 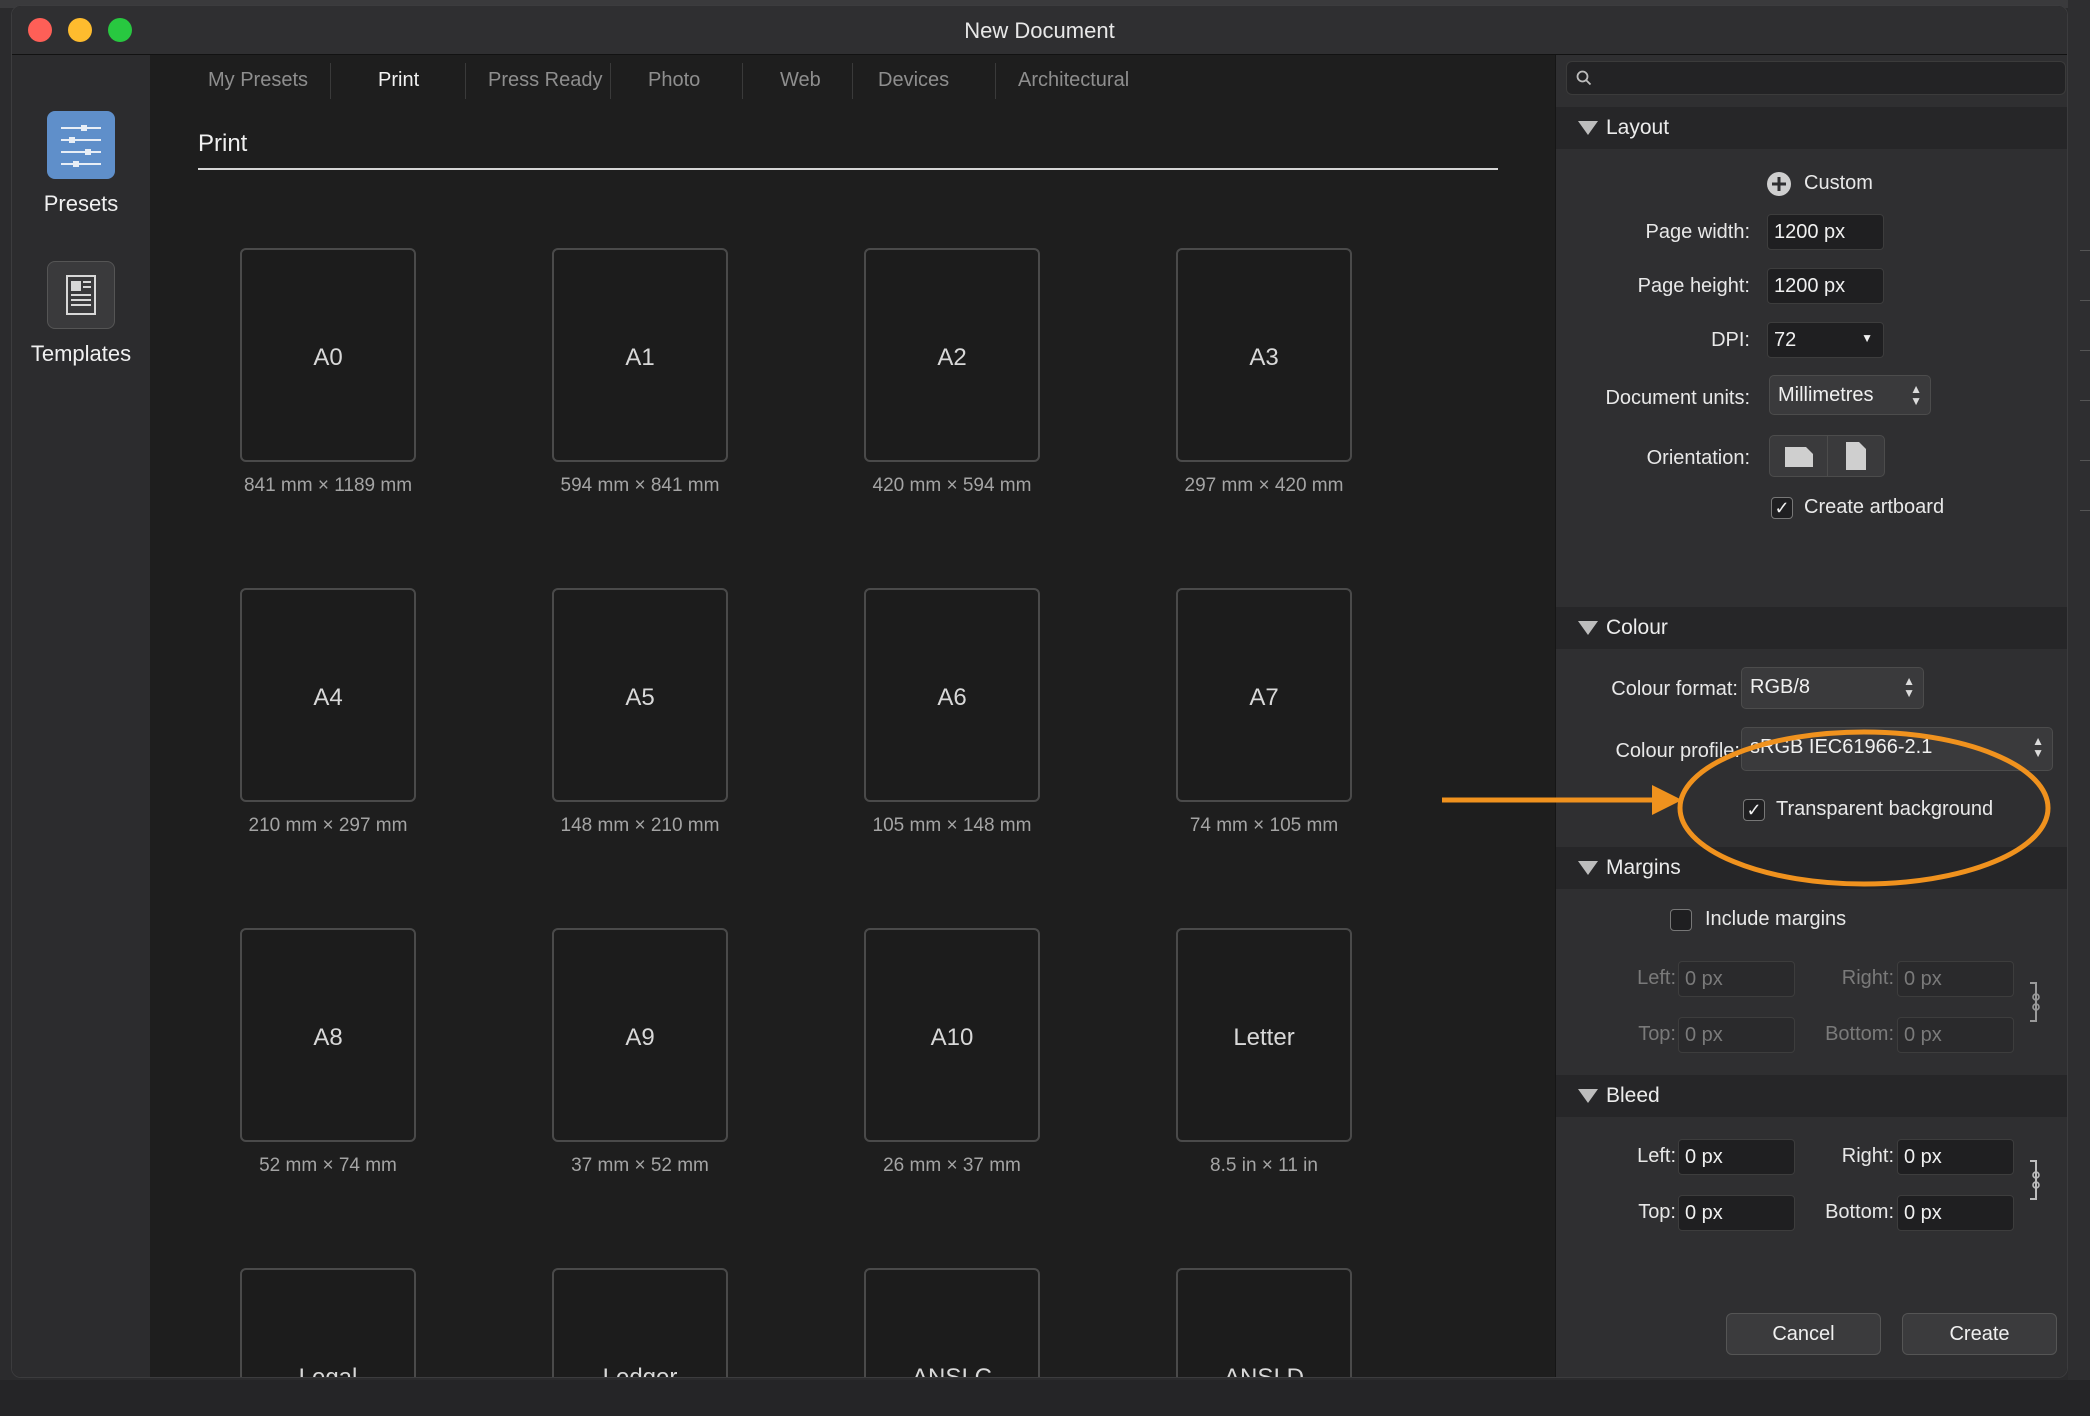 What do you see at coordinates (1811, 628) in the screenshot?
I see `colour-section-header: Colour` at bounding box center [1811, 628].